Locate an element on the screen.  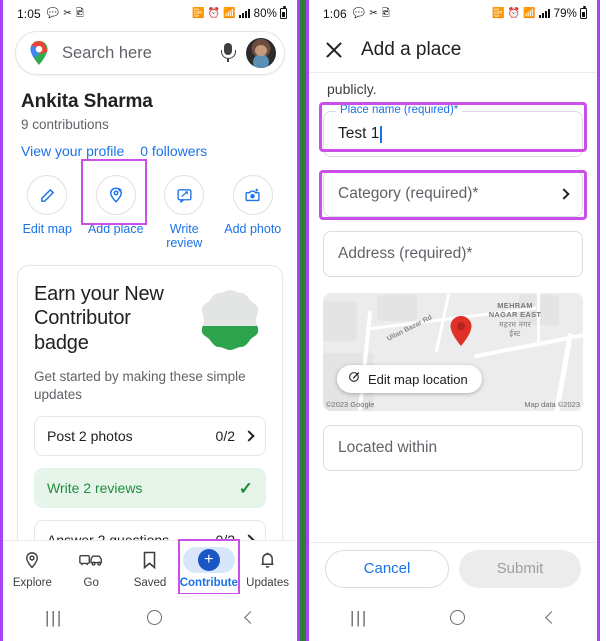
action-add-photo: Add photo is located at coordinates (253, 209).